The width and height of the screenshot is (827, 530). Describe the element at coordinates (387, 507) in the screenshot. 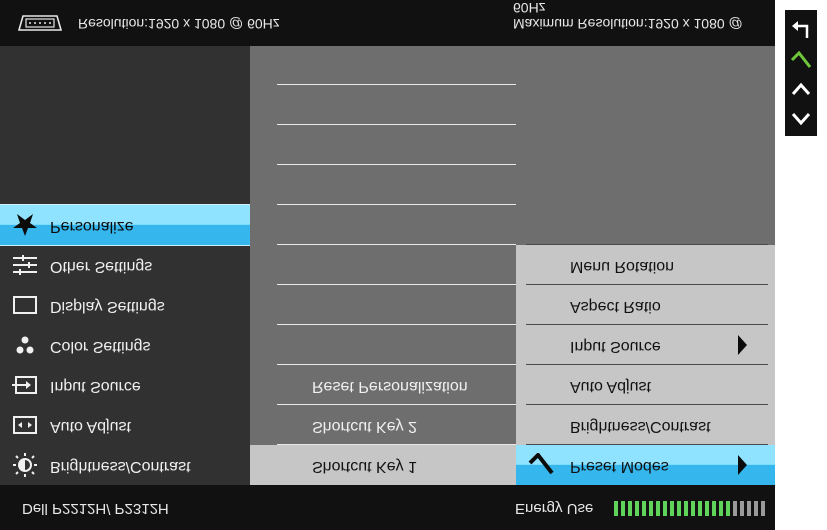

I see `status-bar: Dell P2212H/ P2312H Energy Use` at that location.